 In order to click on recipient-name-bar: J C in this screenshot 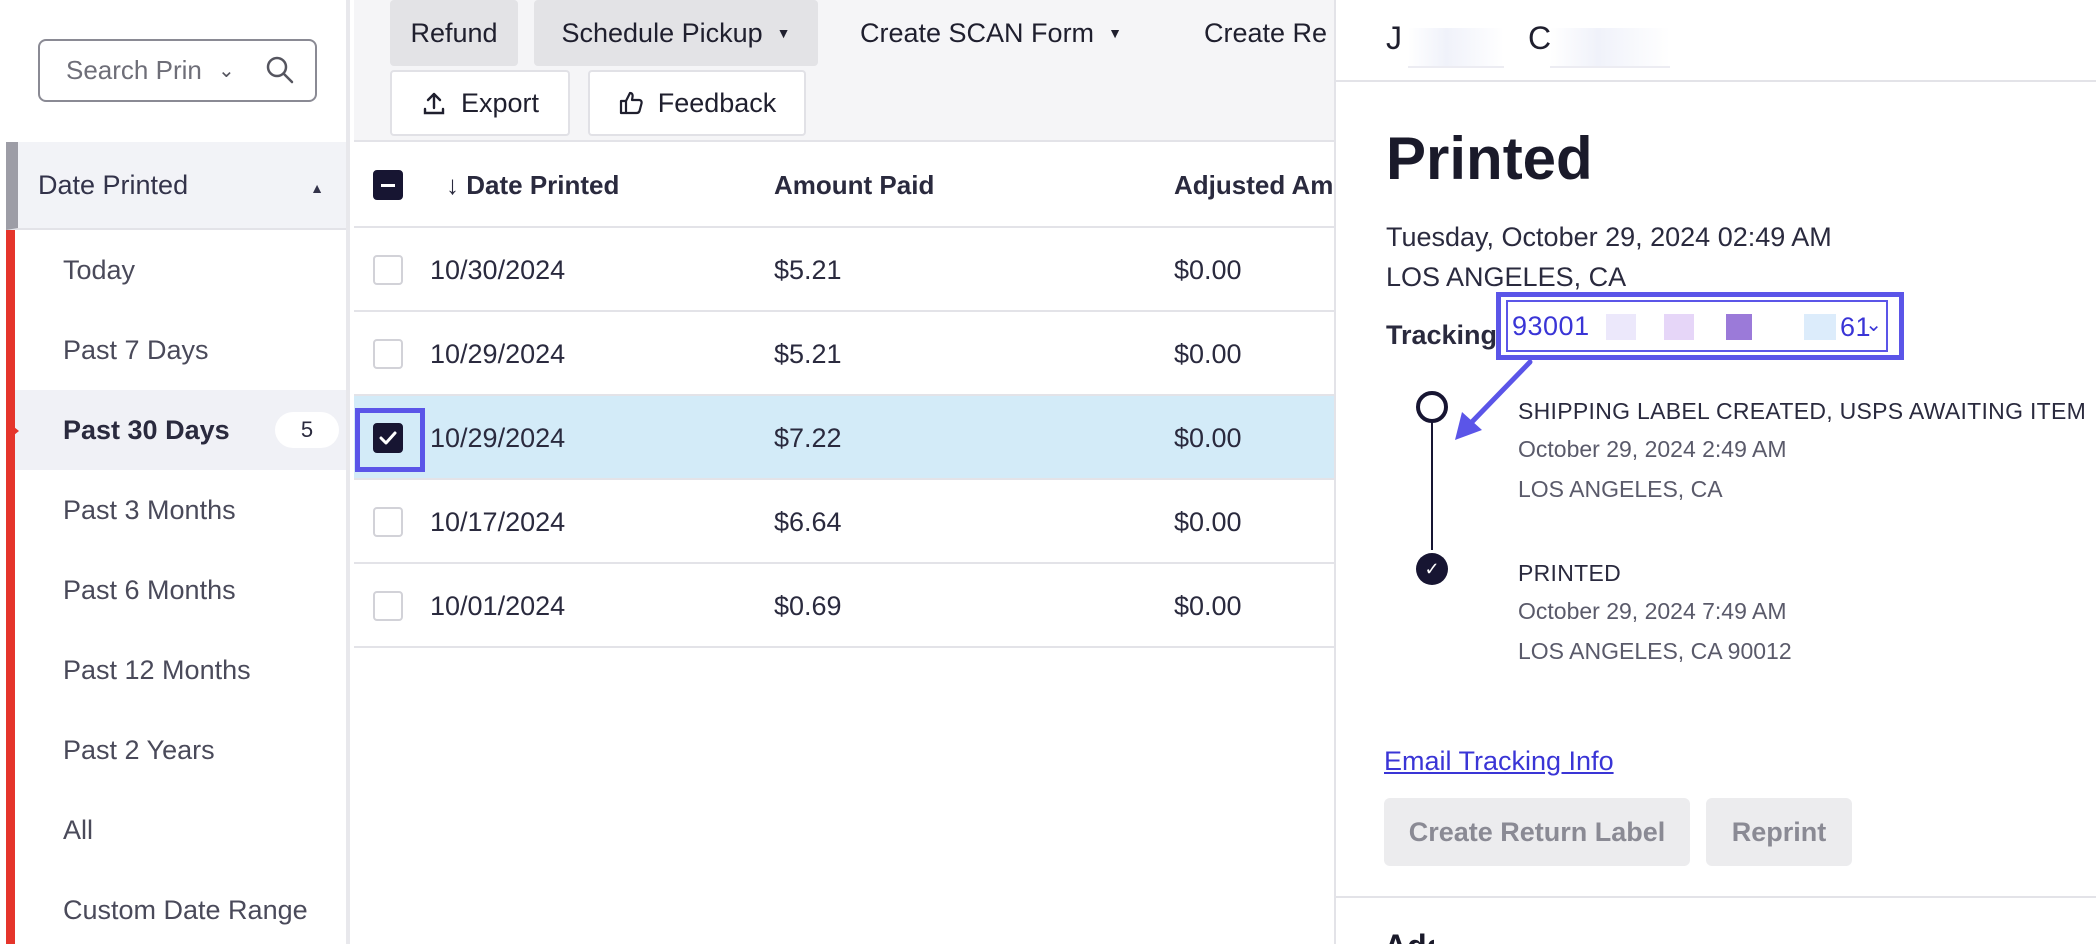, I will do `click(1716, 41)`.